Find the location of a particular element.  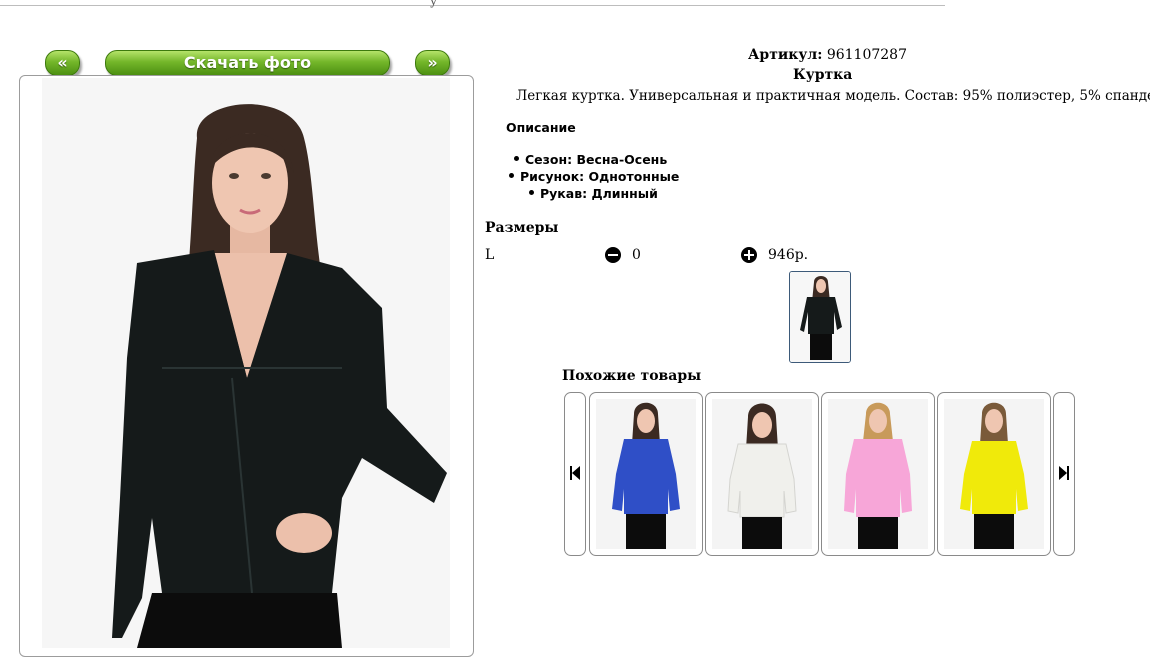

feature-item: Рукав: Длинный is located at coordinates (593, 193).